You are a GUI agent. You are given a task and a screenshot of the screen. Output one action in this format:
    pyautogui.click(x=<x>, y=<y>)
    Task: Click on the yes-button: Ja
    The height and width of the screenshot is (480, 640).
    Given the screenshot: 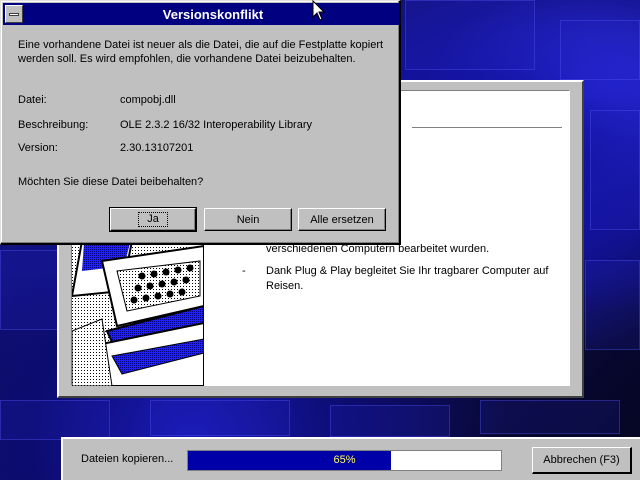 What is the action you would take?
    pyautogui.click(x=153, y=219)
    